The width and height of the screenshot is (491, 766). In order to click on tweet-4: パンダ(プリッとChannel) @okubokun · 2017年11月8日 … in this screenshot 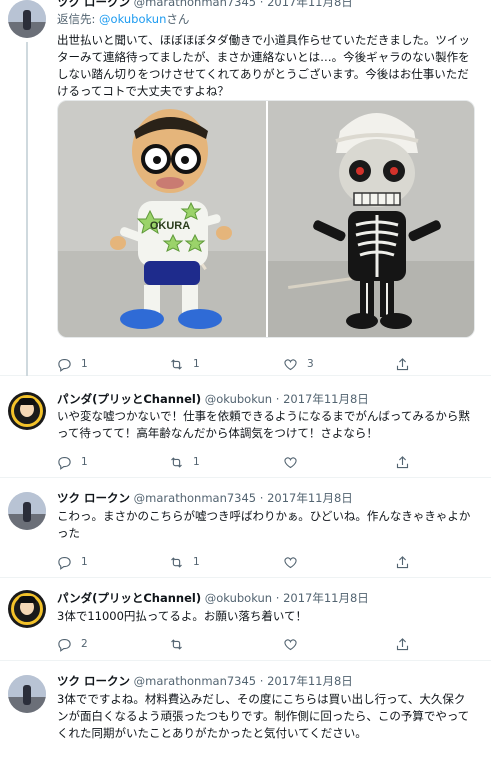, I will do `click(245, 619)`.